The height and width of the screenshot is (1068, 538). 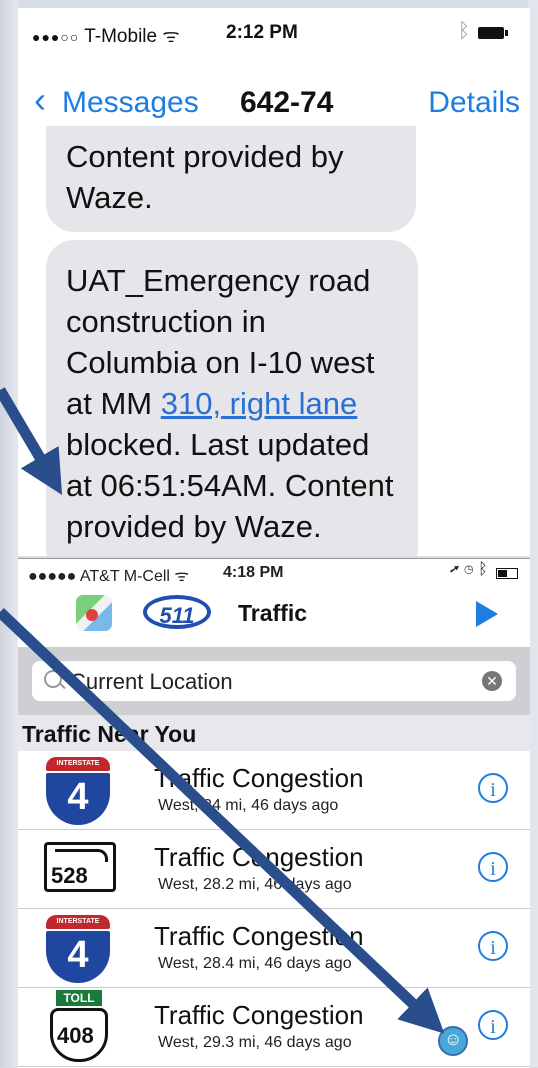 I want to click on background-left, so click(x=9, y=533).